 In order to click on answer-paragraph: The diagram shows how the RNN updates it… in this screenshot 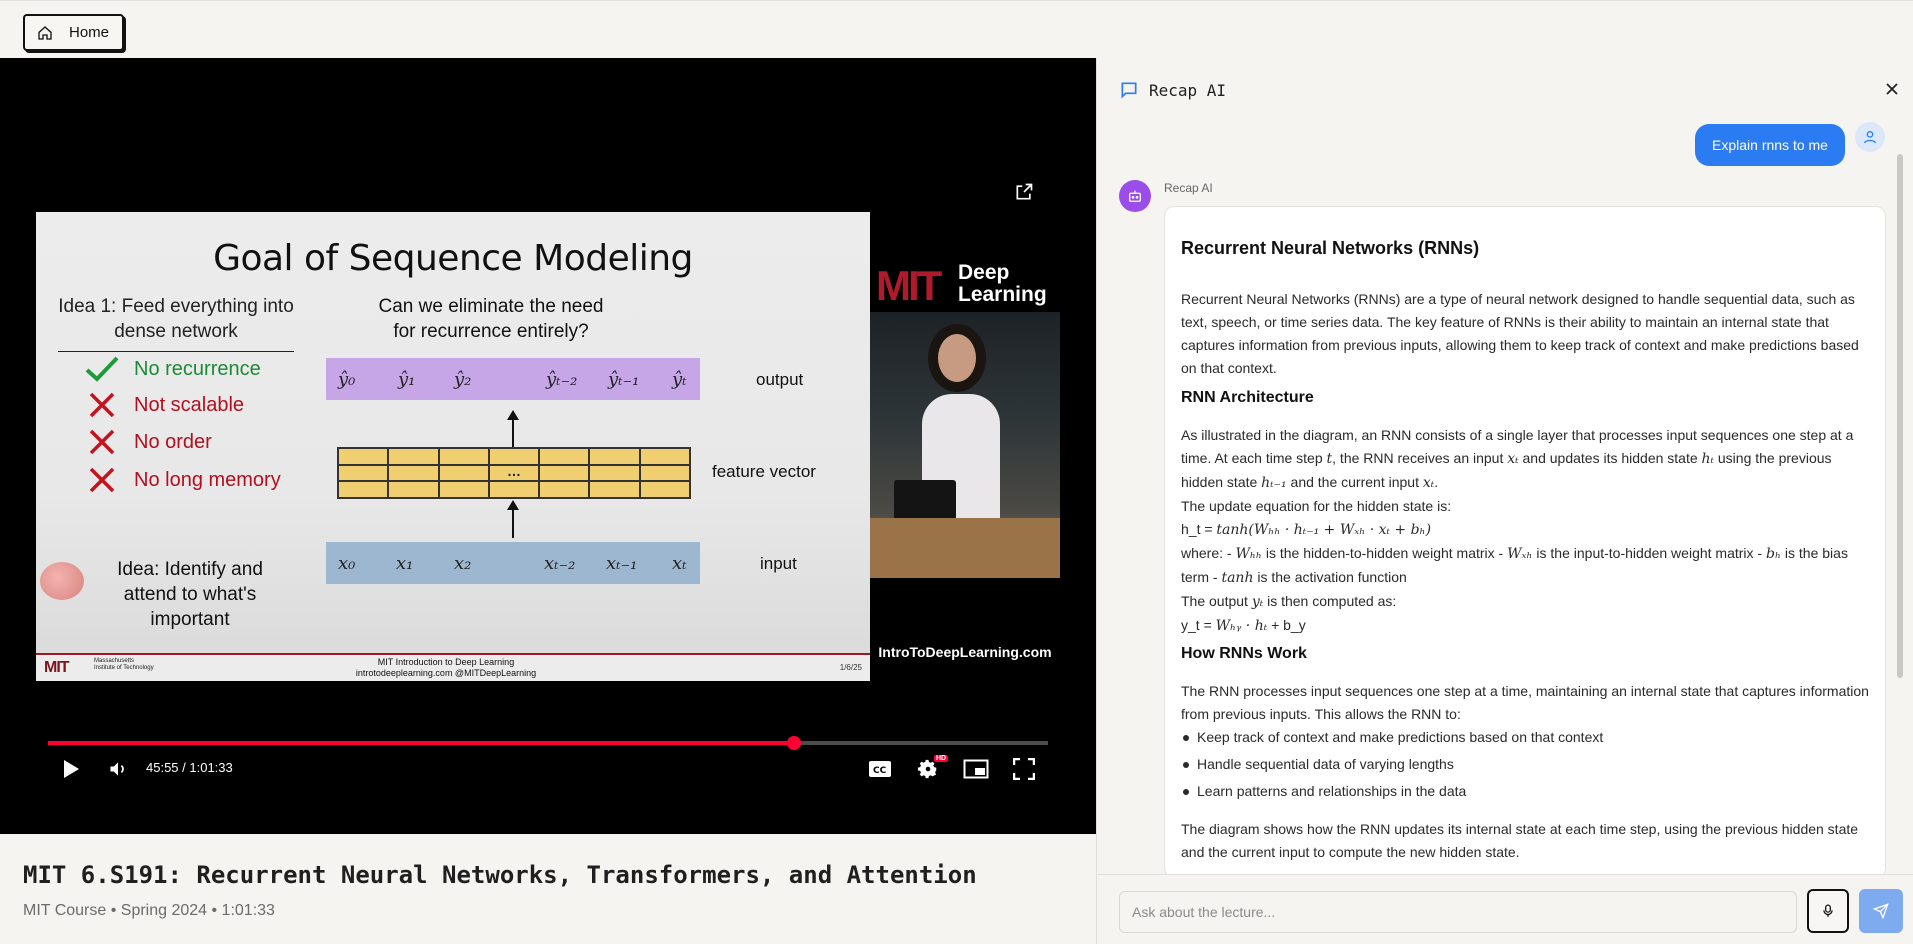, I will do `click(1520, 840)`.